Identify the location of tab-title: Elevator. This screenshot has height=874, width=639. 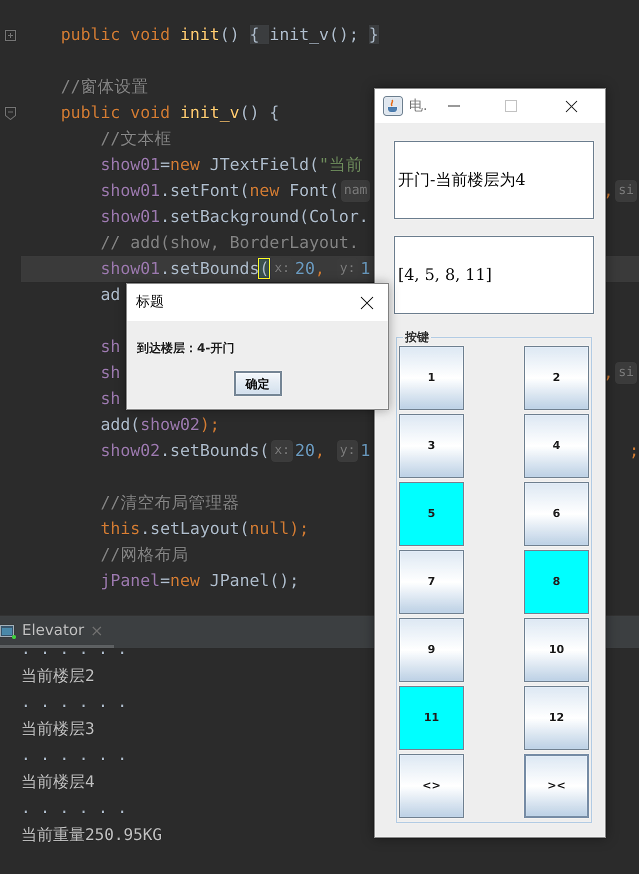
(53, 631).